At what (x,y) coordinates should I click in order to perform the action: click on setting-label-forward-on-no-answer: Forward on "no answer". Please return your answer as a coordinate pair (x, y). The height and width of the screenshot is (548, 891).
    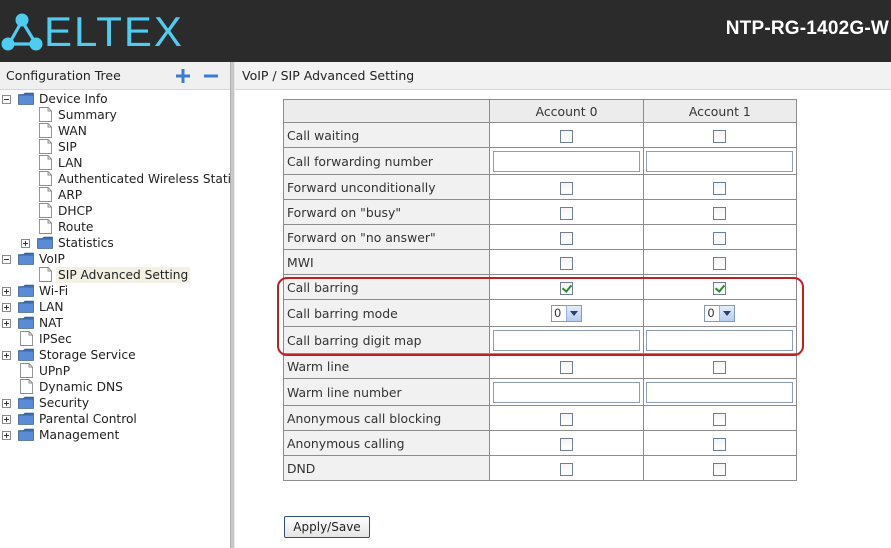
    Looking at the image, I should click on (386, 237).